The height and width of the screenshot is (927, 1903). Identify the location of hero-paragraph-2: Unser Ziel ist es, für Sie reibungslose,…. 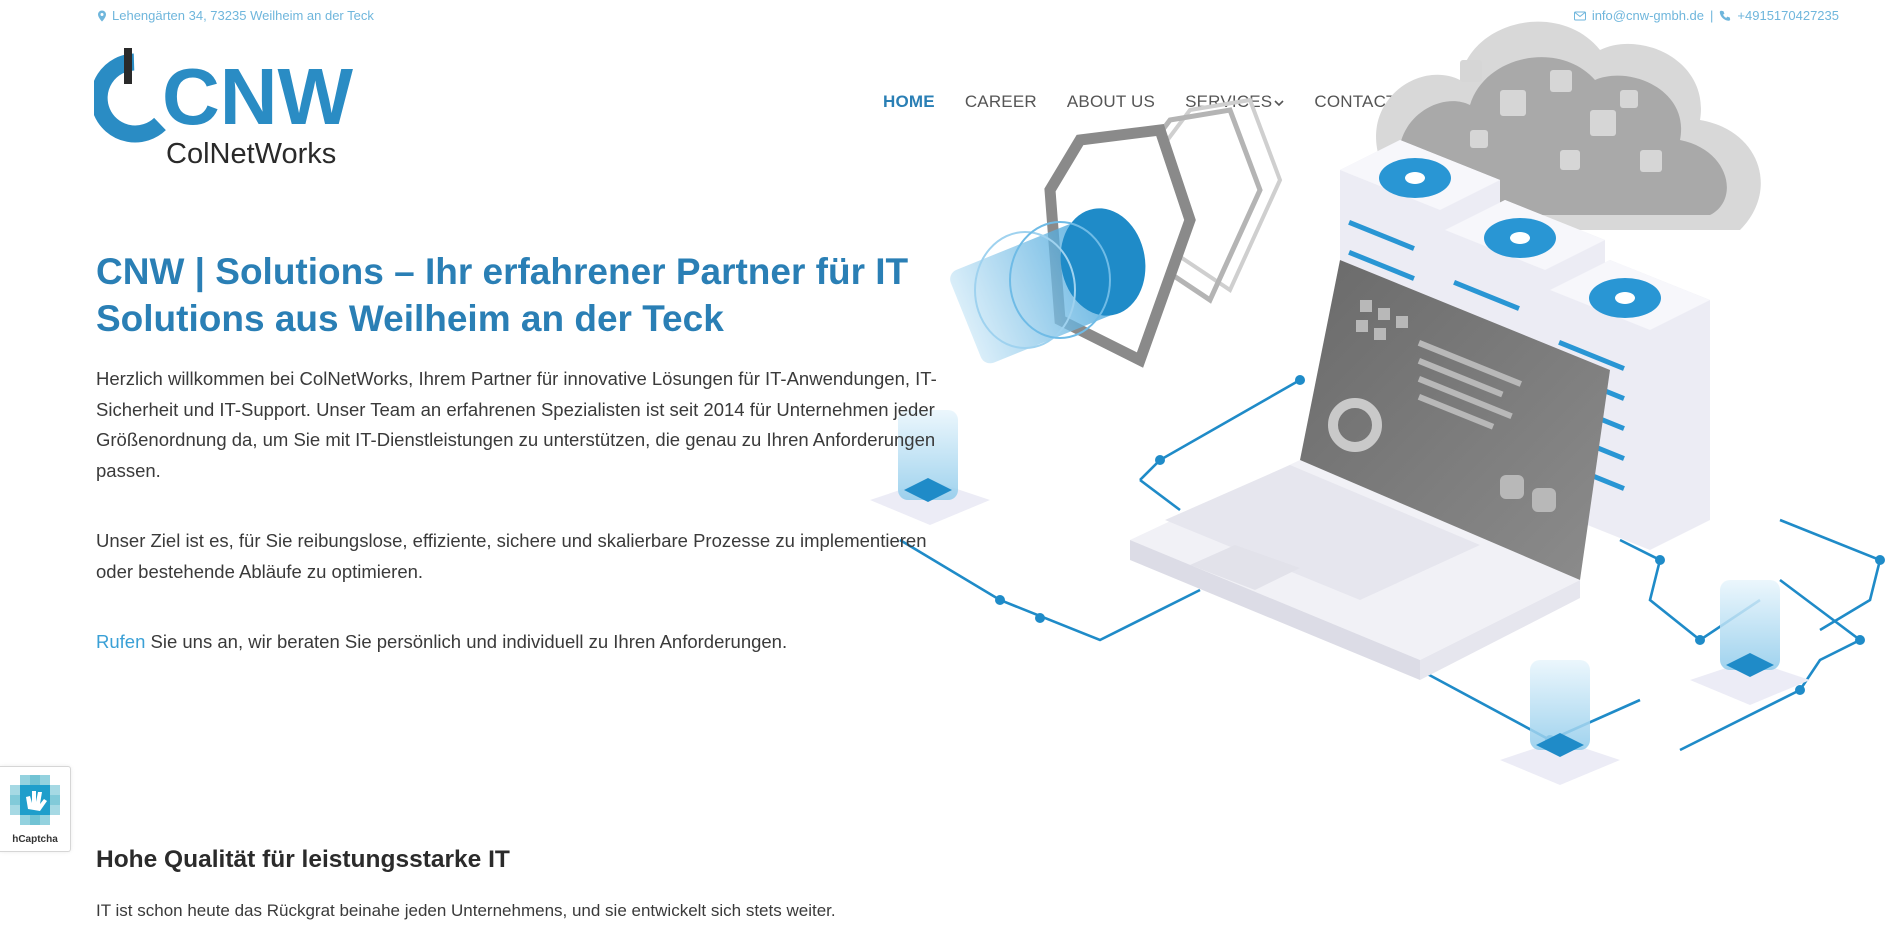
(511, 556).